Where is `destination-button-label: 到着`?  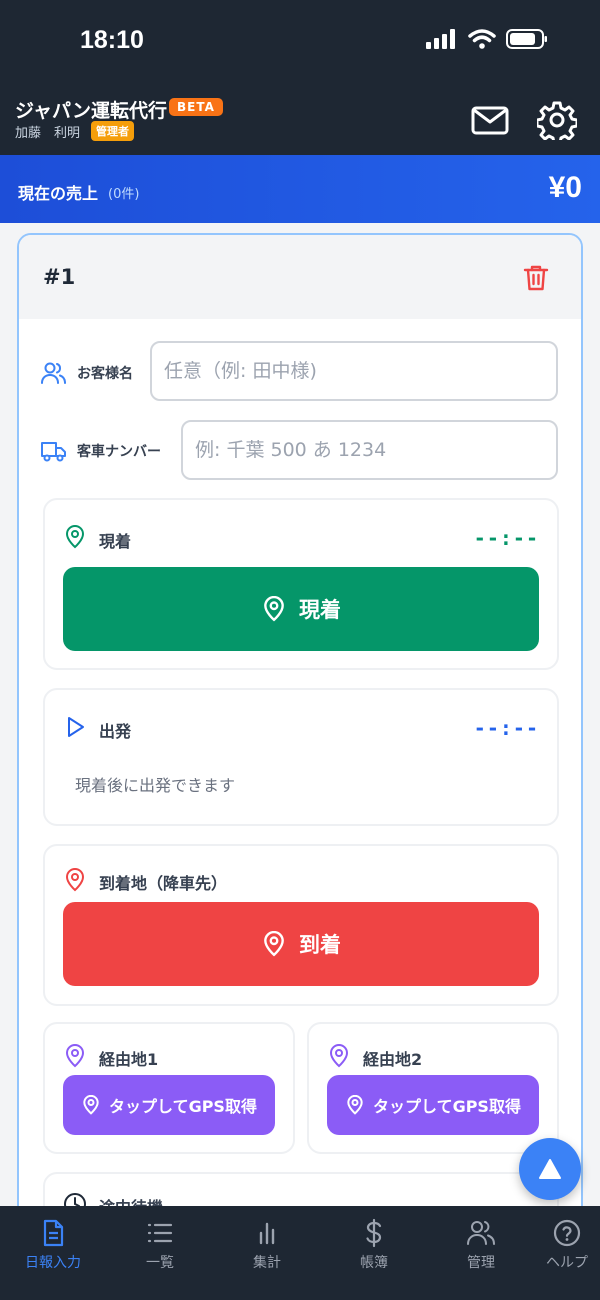
destination-button-label: 到着 is located at coordinates (320, 945).